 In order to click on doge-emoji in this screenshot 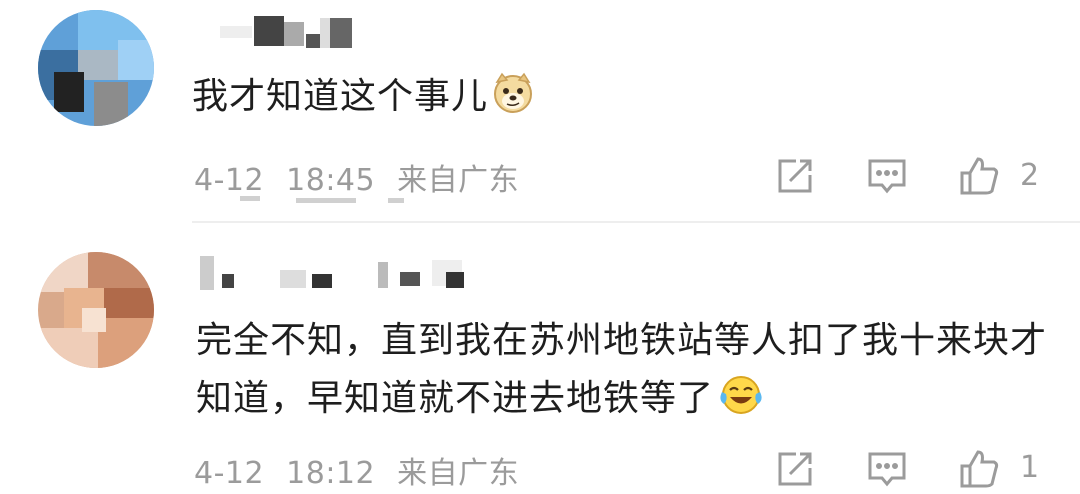, I will do `click(513, 102)`.